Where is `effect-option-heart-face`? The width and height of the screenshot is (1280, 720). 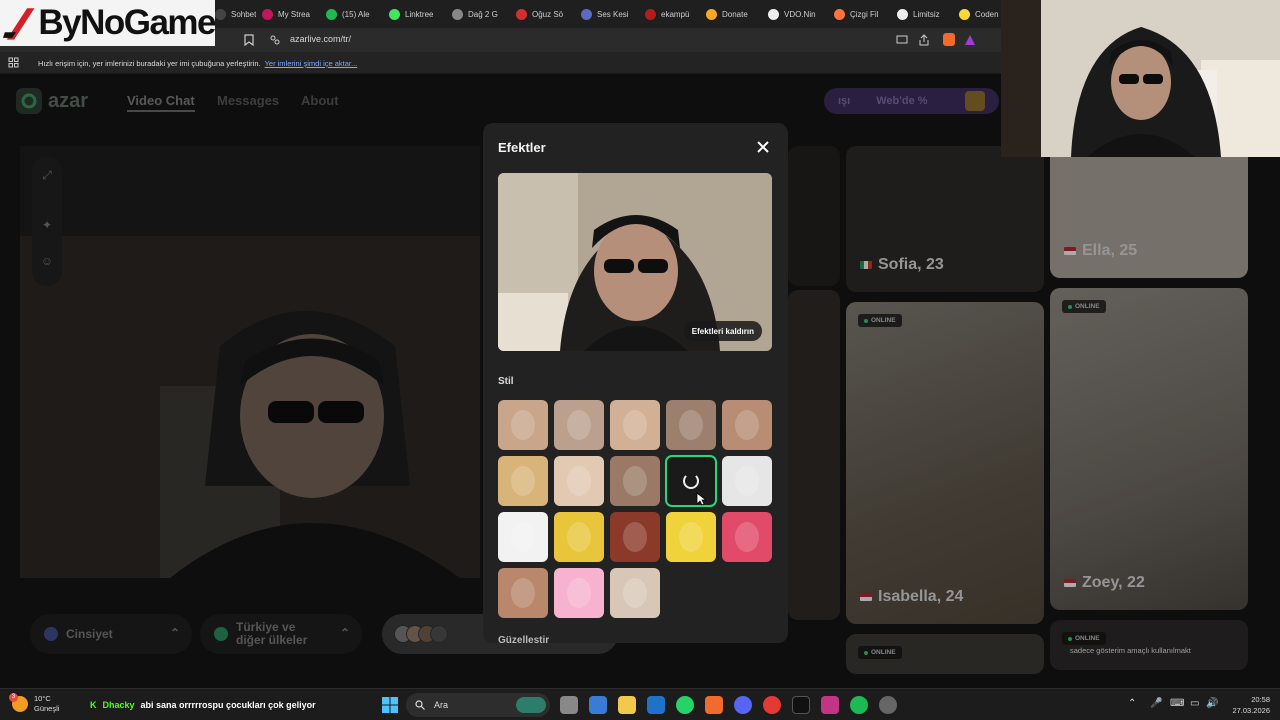
effect-option-heart-face is located at coordinates (747, 537).